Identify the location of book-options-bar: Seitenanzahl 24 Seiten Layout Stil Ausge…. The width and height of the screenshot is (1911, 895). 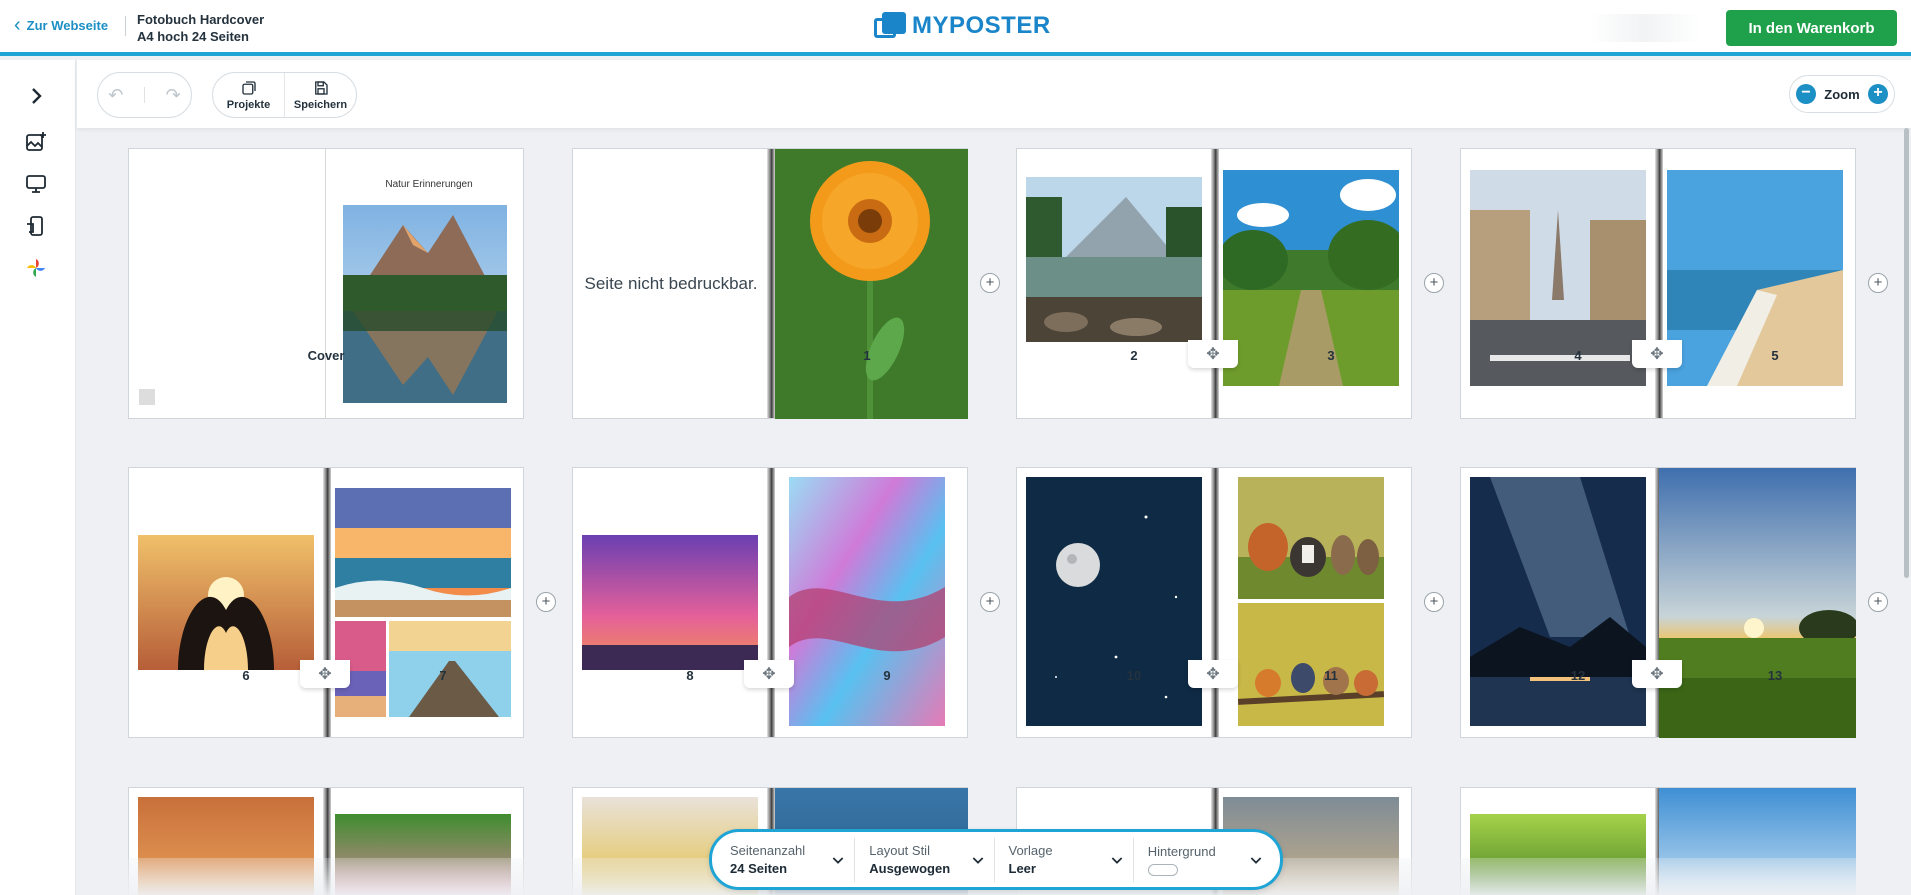
(996, 859).